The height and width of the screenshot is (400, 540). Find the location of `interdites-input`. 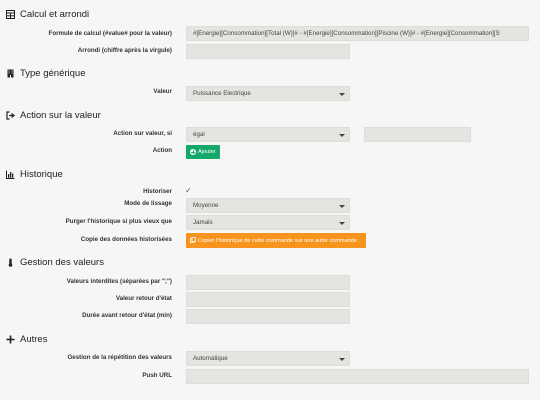

interdites-input is located at coordinates (268, 282).